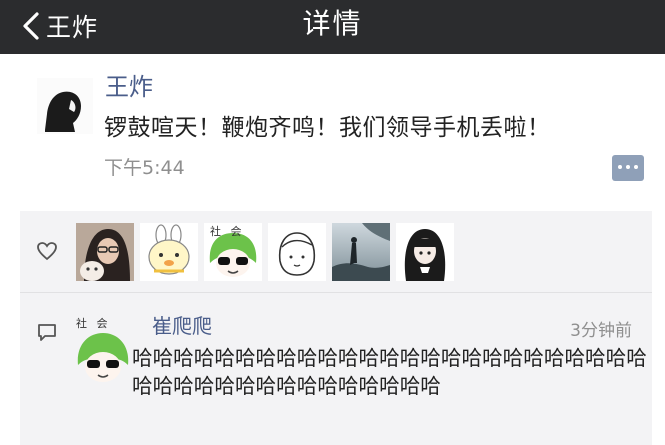 This screenshot has height=445, width=665. I want to click on line-drawing-face-icon, so click(297, 252).